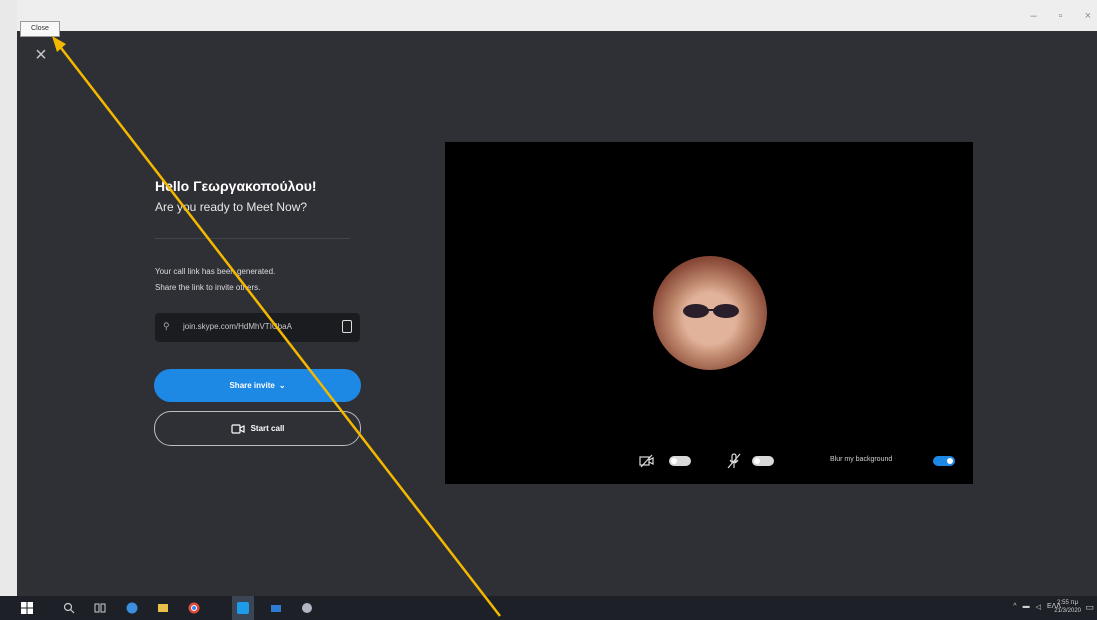 The image size is (1097, 620). I want to click on camera-toggle, so click(680, 461).